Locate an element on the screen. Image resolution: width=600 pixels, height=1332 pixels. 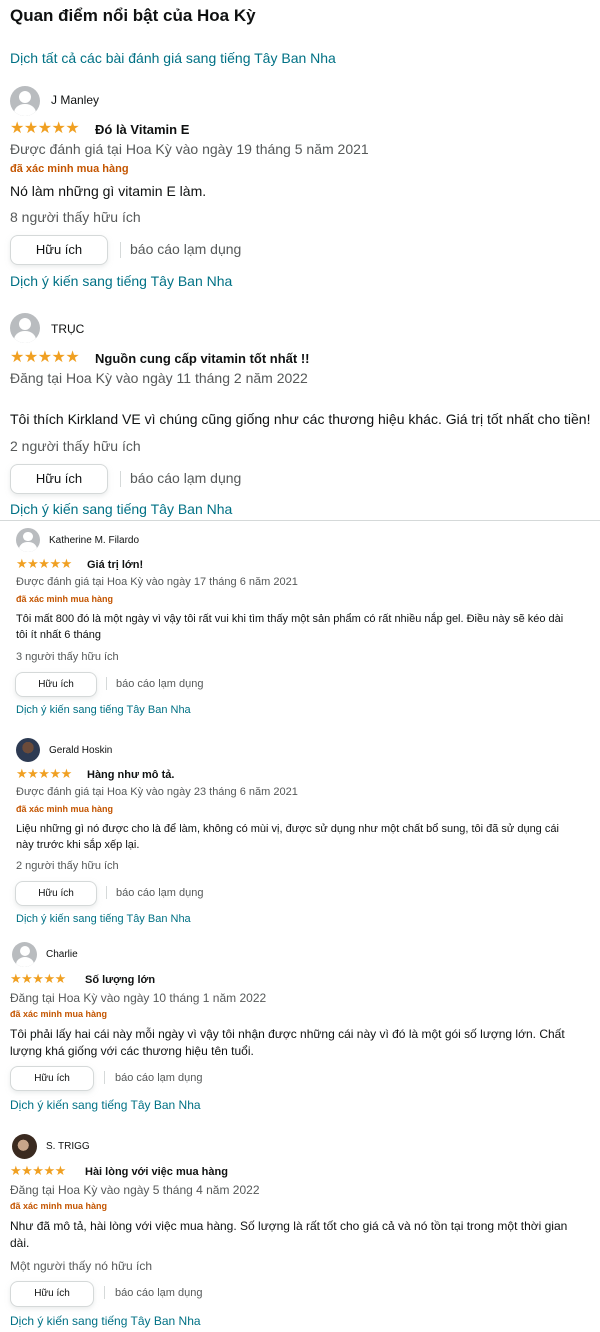
reviewer-name: S. TRIGG is located at coordinates (68, 1146).